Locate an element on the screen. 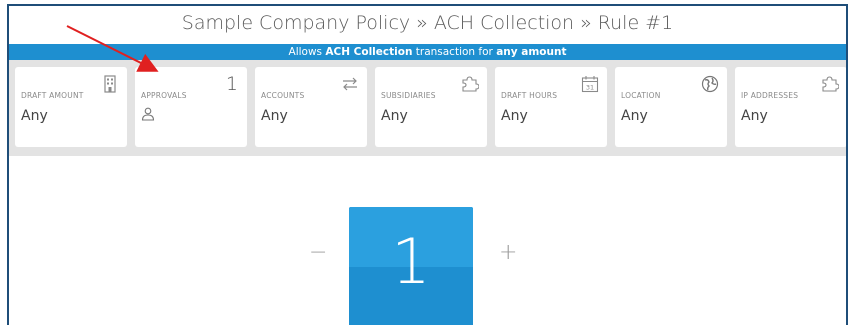  calendar-day: 31 is located at coordinates (590, 88).